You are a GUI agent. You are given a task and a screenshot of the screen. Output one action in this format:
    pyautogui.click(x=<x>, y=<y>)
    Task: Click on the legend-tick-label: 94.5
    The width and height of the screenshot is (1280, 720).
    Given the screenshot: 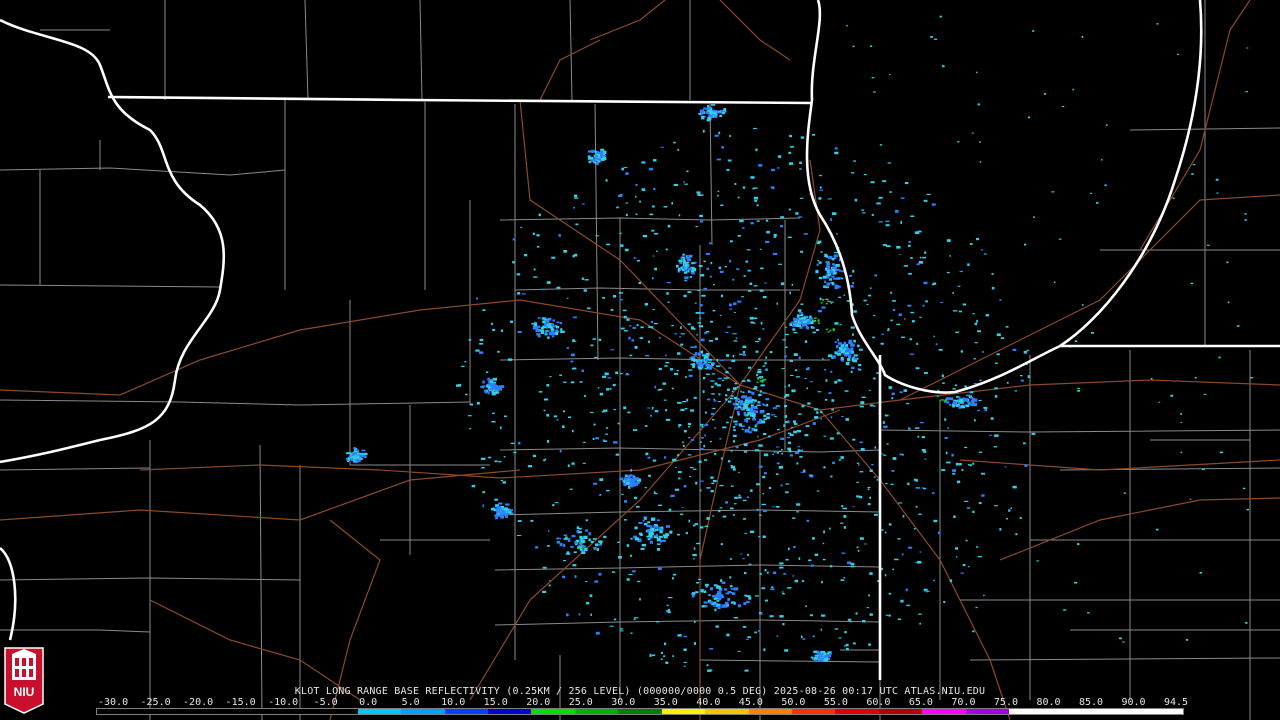 What is the action you would take?
    pyautogui.click(x=1176, y=702)
    